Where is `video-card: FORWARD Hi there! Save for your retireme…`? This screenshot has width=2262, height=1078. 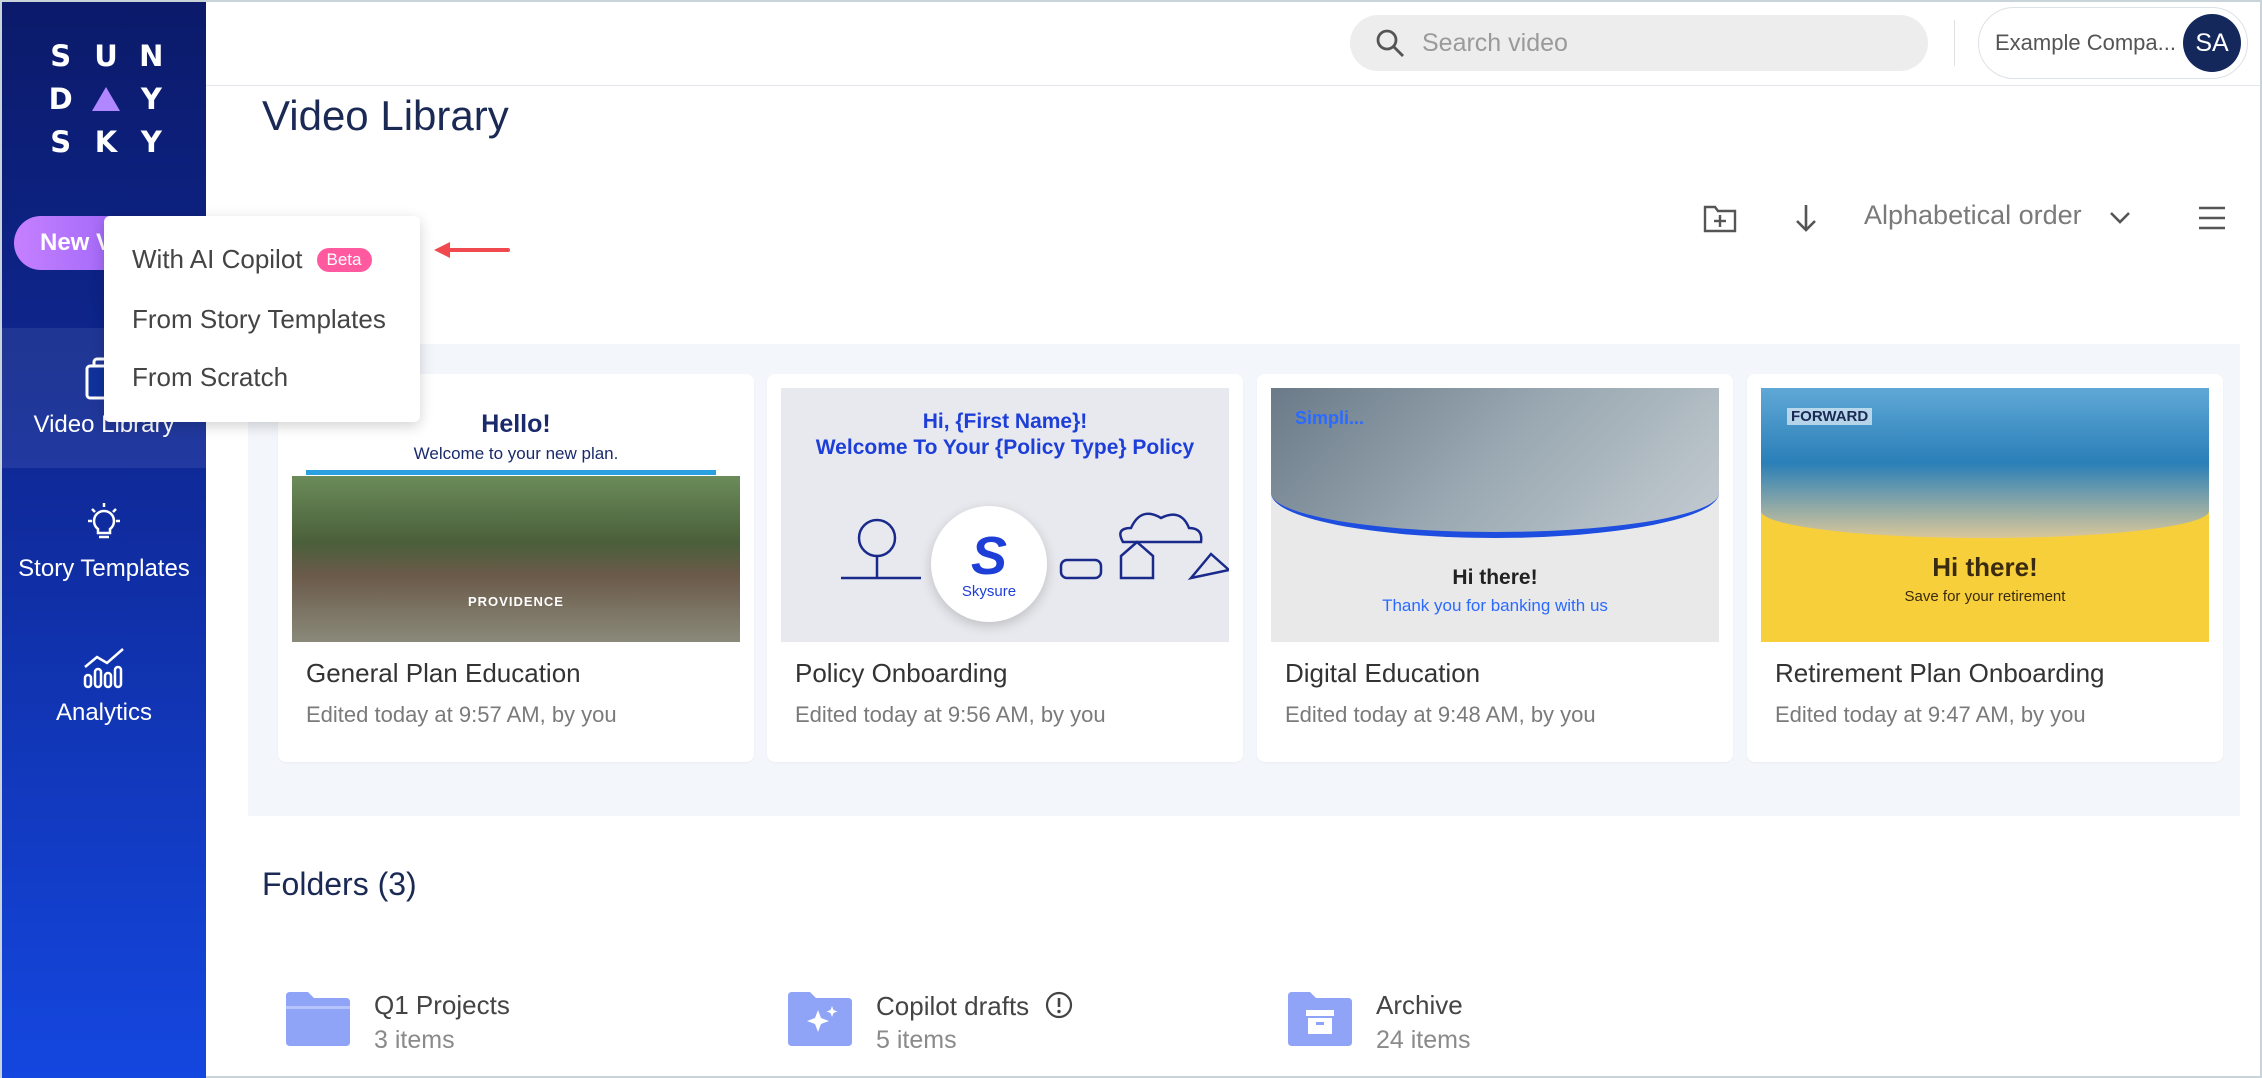 video-card: FORWARD Hi there! Save for your retireme… is located at coordinates (1985, 568).